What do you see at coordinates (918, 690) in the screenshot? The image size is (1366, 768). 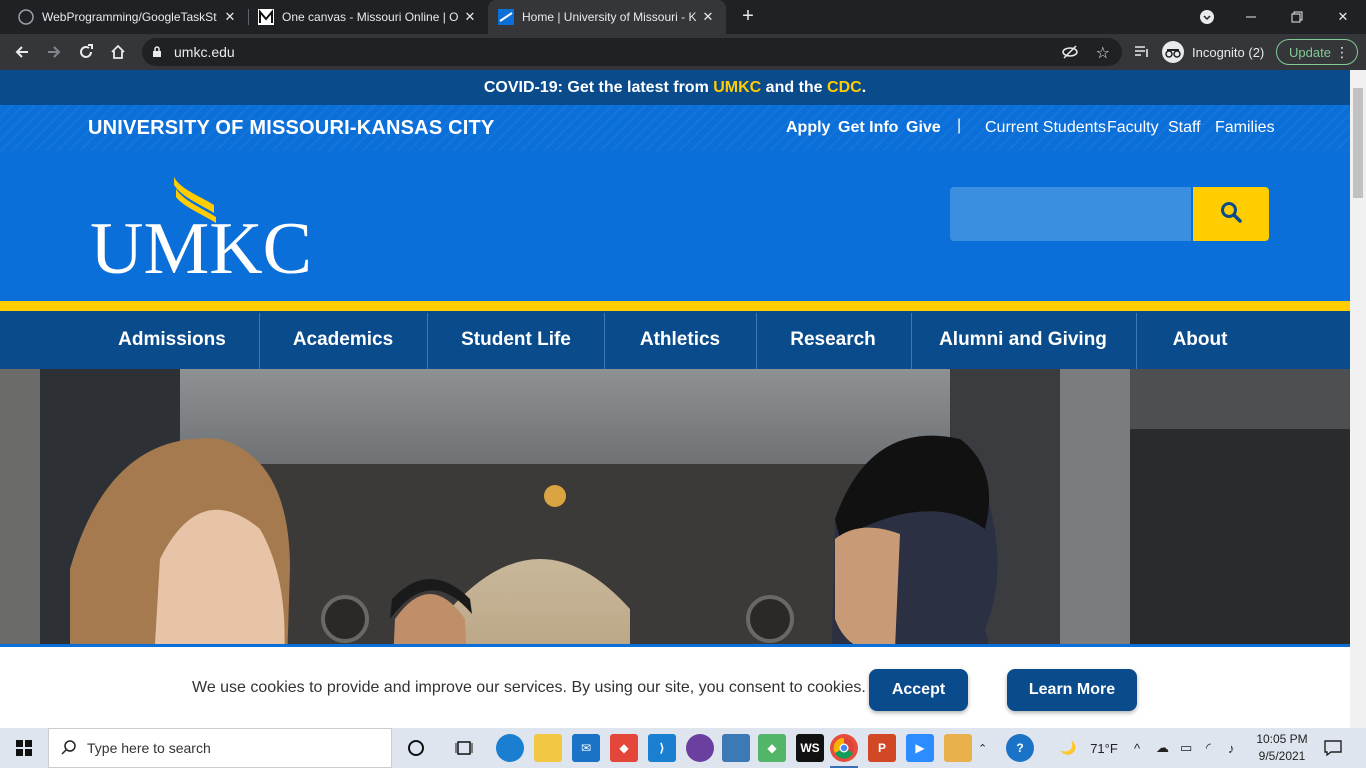 I see `accept-cookies-button: Accept` at bounding box center [918, 690].